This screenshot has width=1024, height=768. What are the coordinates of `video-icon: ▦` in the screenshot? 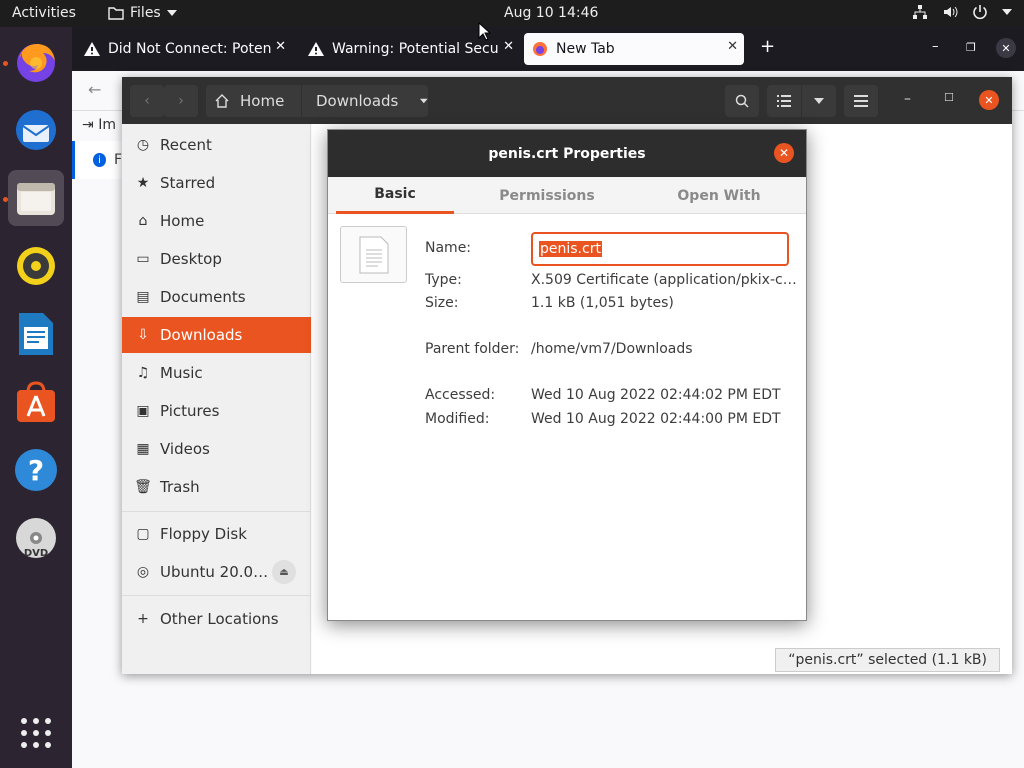 It's located at (143, 449).